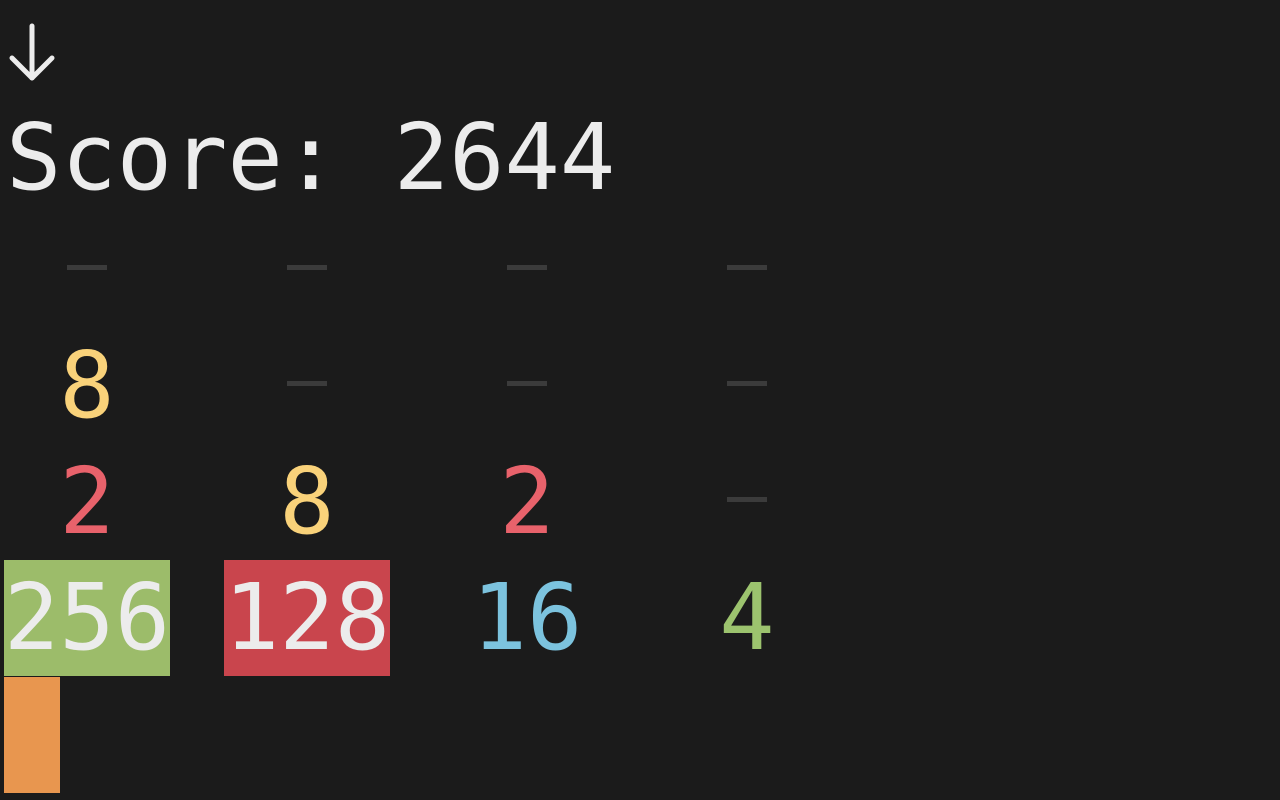 This screenshot has width=1280, height=800. What do you see at coordinates (747, 617) in the screenshot?
I see `tile-4: 4` at bounding box center [747, 617].